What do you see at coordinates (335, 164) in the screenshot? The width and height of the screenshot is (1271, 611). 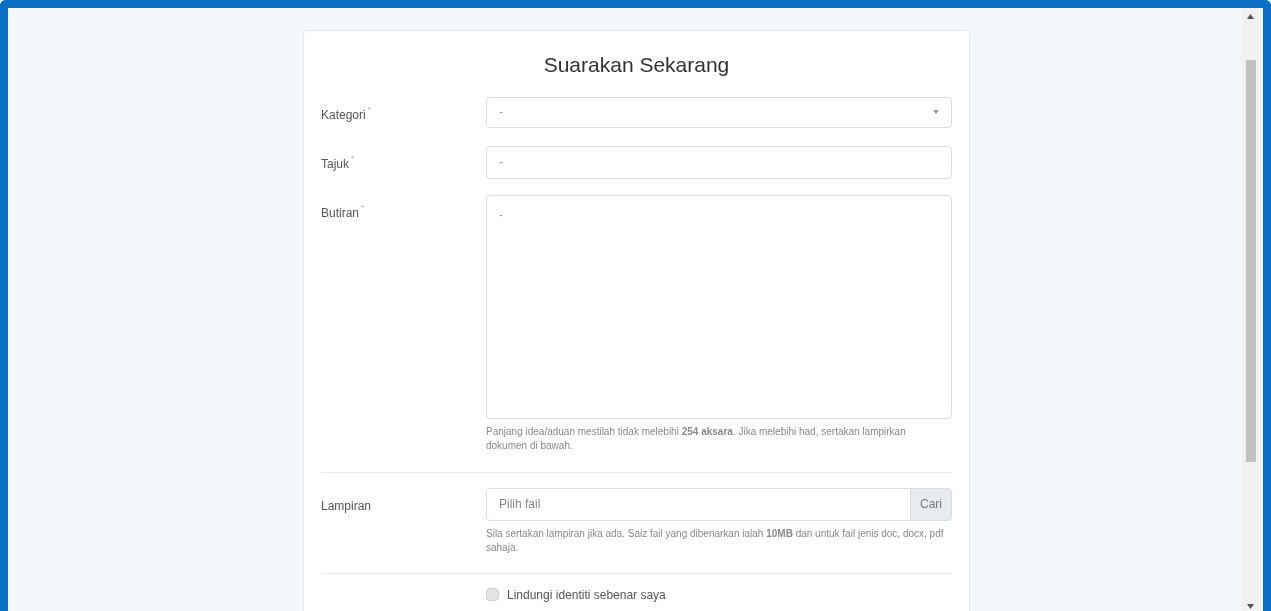 I see `field-label: Tajuk` at bounding box center [335, 164].